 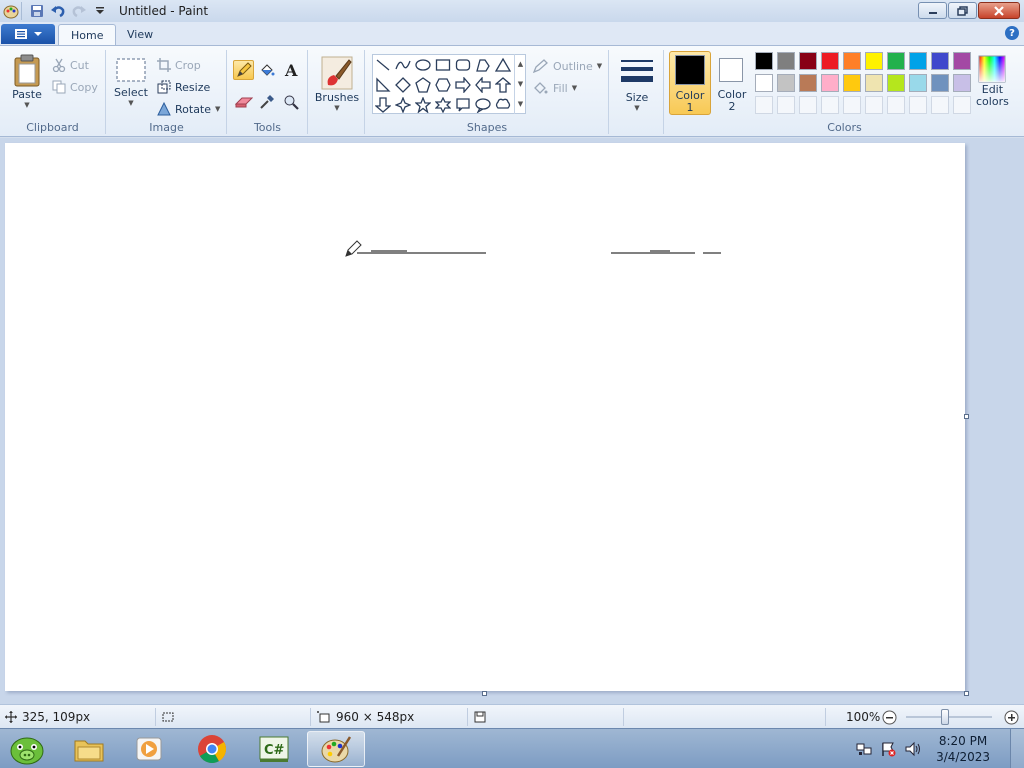 I want to click on start-button, so click(x=27, y=749).